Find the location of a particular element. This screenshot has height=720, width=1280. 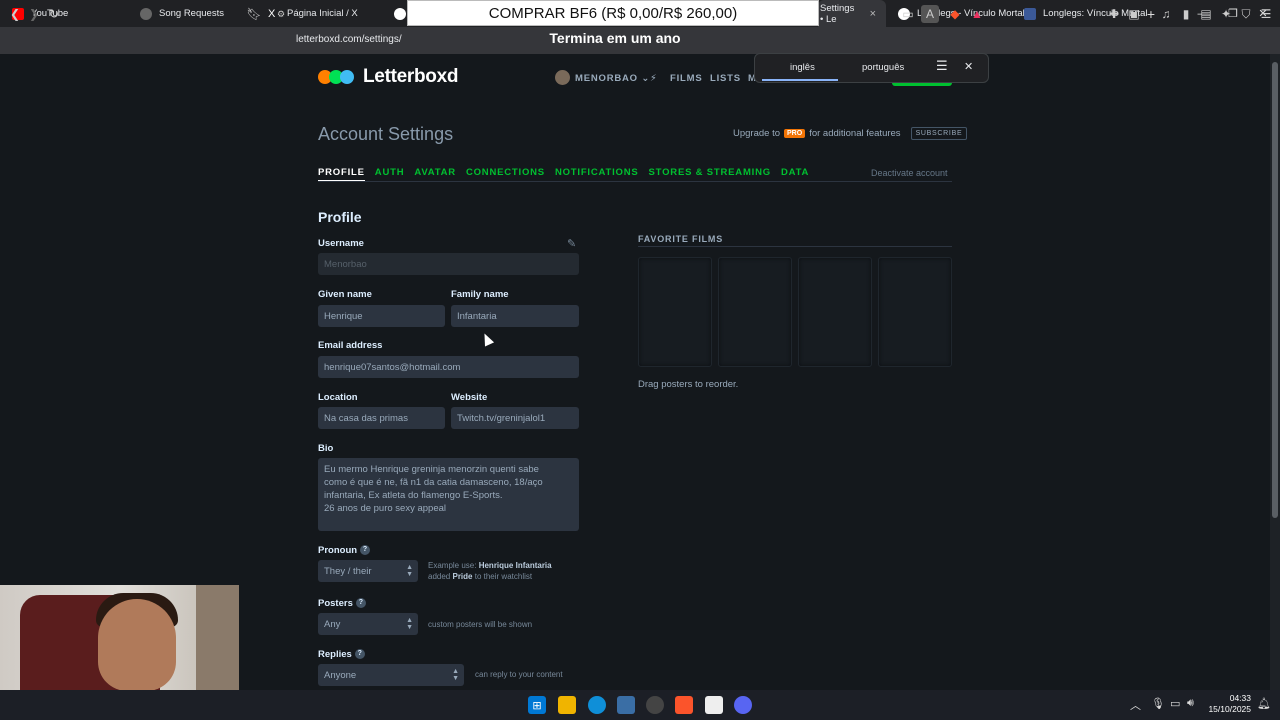

notepad-icon is located at coordinates (714, 705).